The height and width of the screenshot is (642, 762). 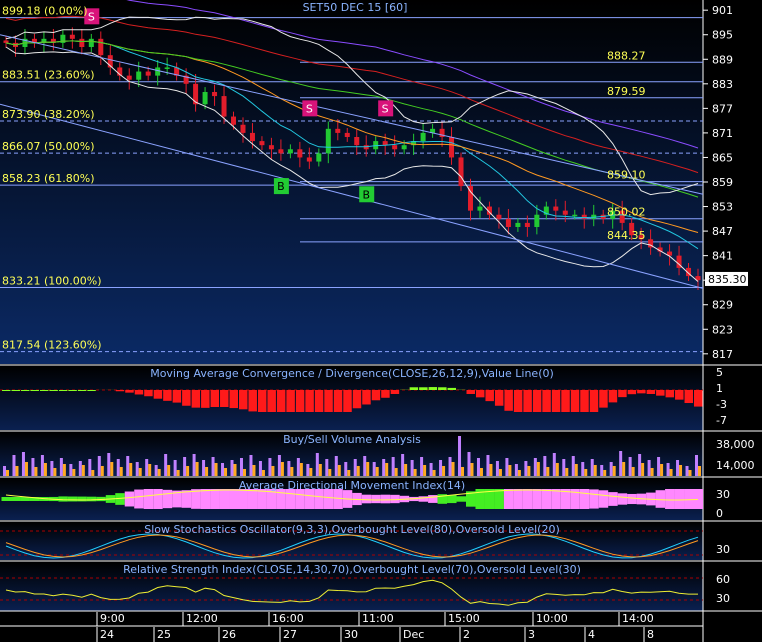 What do you see at coordinates (723, 579) in the screenshot?
I see `rsi-y-tick-label: 60` at bounding box center [723, 579].